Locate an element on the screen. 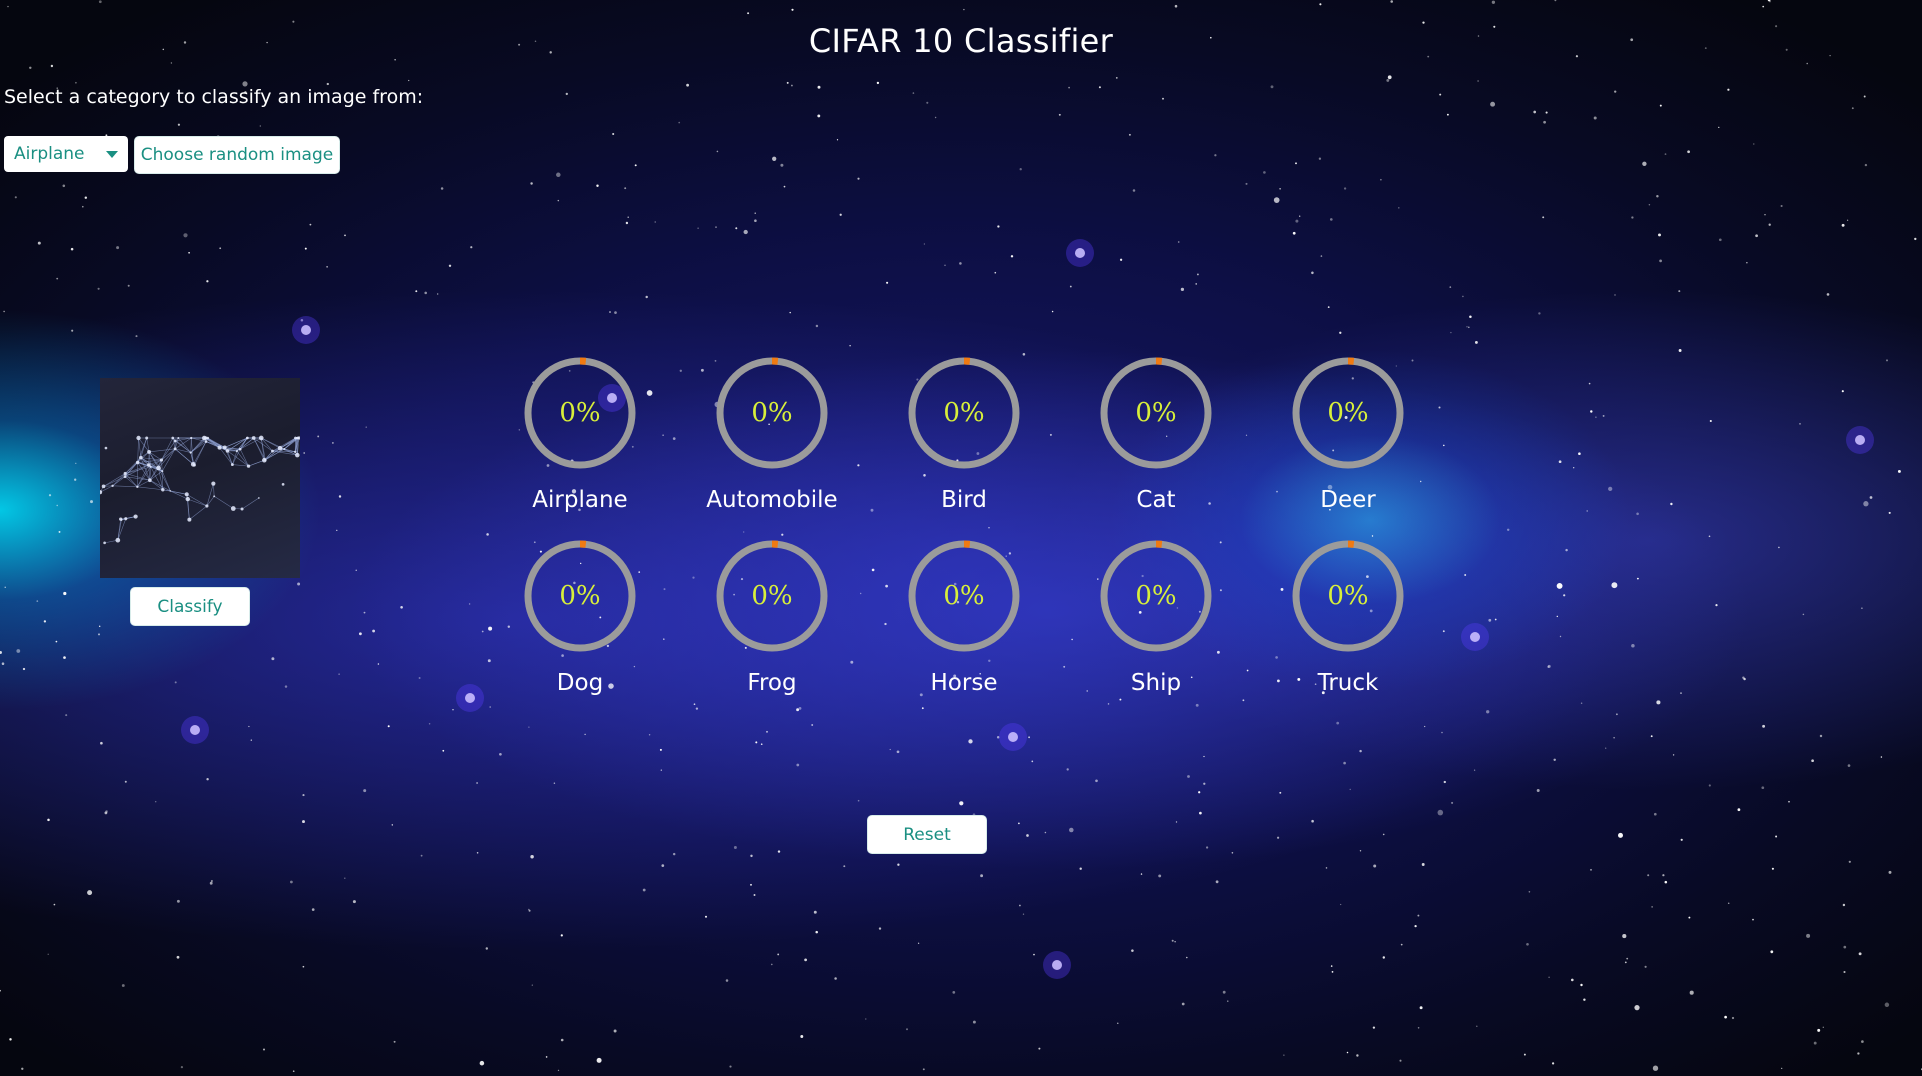  category-select: Airplane is located at coordinates (66, 154).